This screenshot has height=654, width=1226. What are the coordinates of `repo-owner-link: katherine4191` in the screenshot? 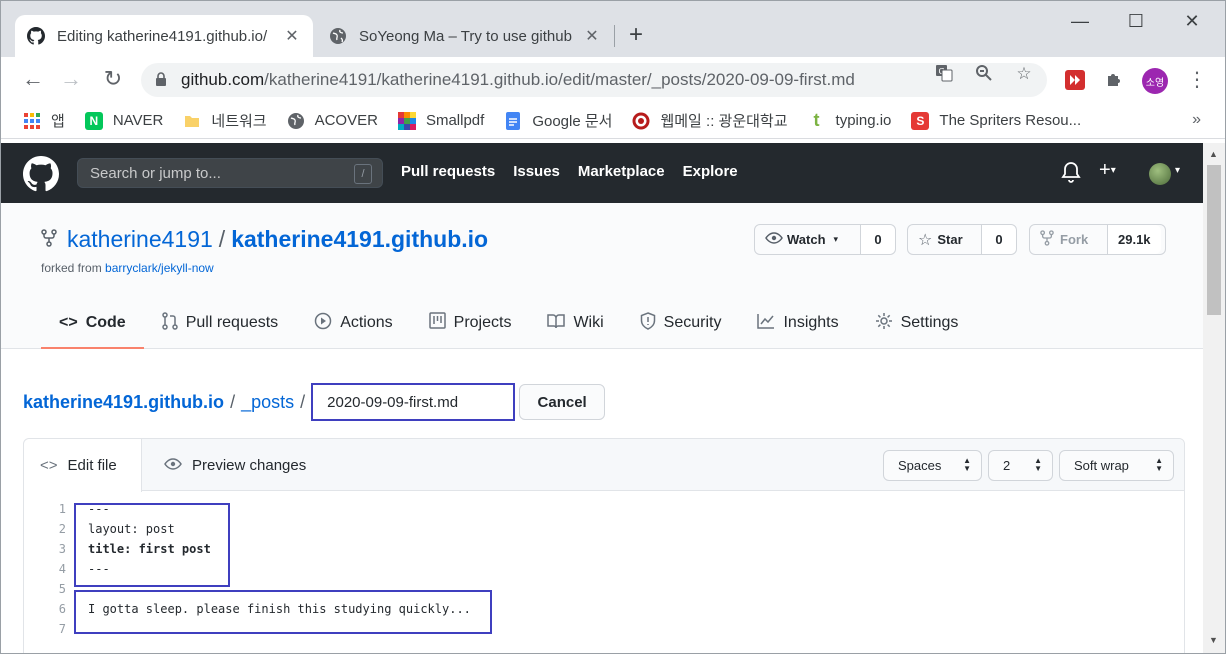 It's located at (140, 239).